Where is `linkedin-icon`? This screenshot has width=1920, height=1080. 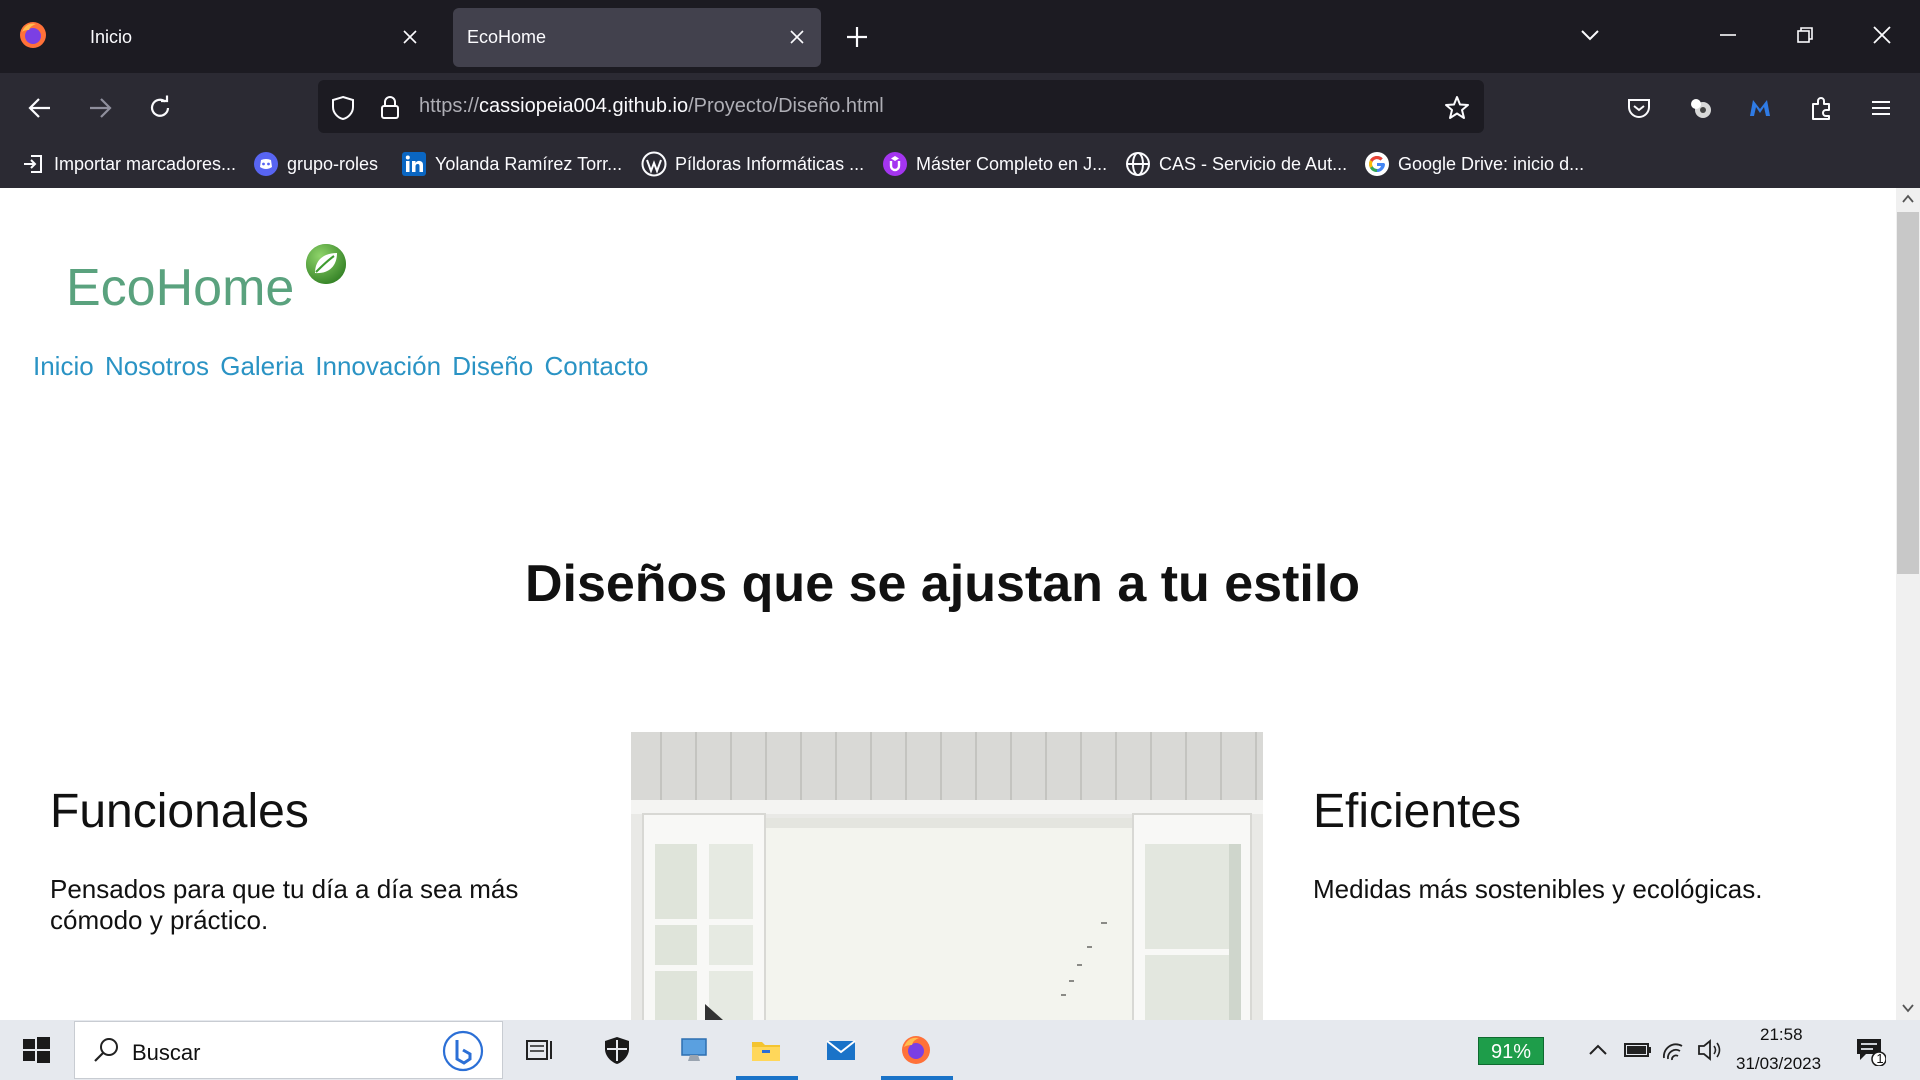
linkedin-icon is located at coordinates (414, 164).